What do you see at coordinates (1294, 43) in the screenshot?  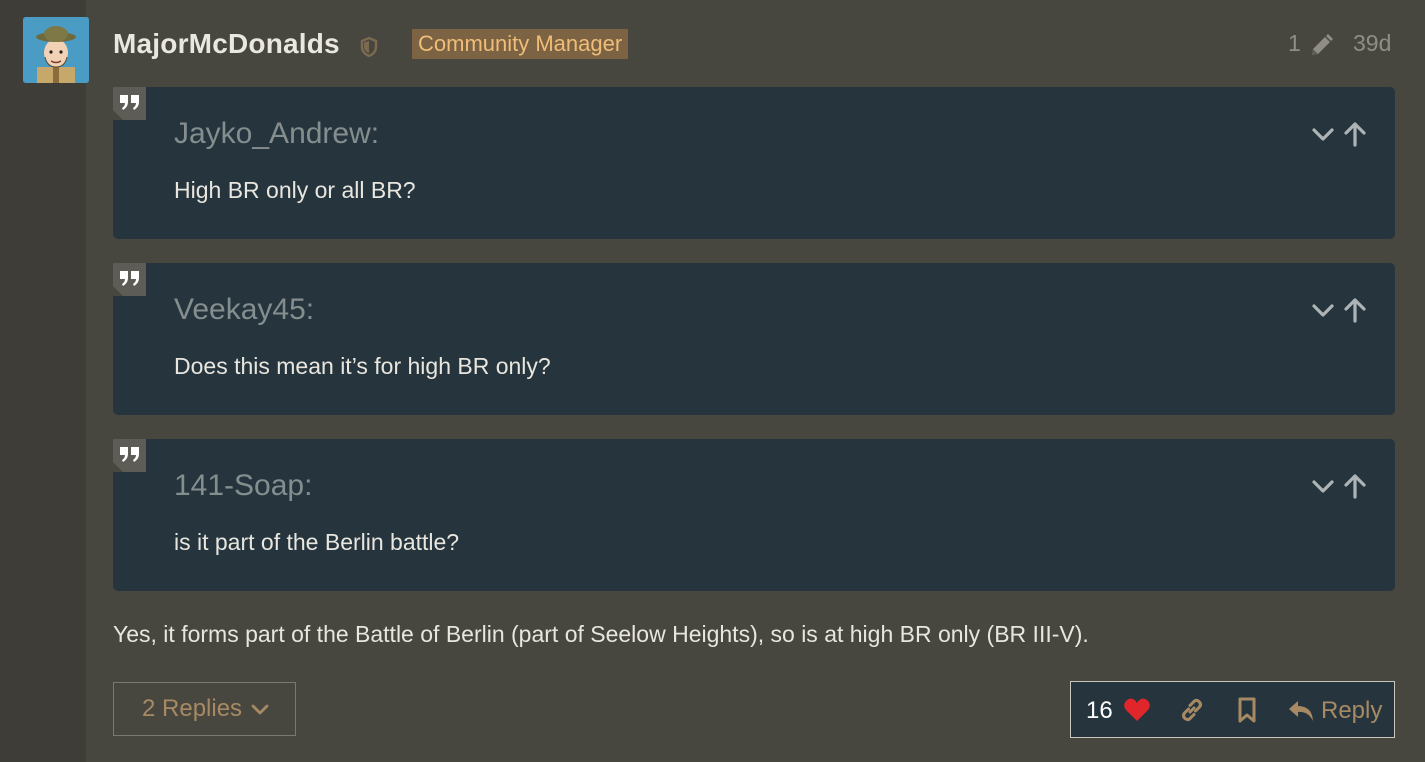 I see `edit-count: 1` at bounding box center [1294, 43].